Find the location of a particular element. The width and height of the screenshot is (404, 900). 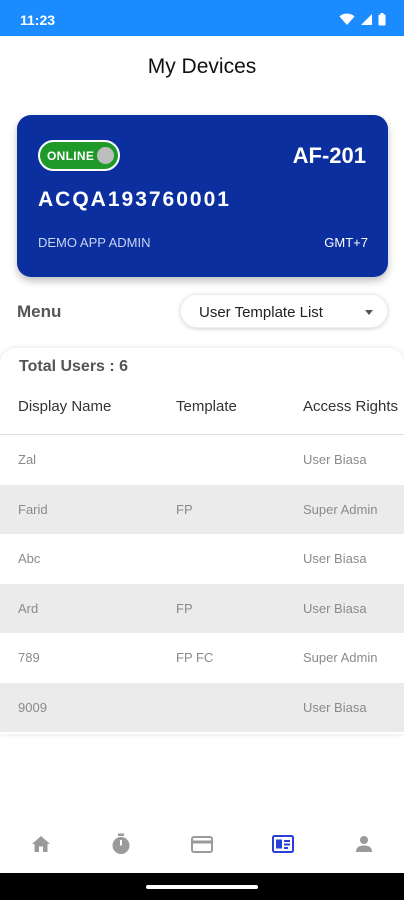

menu-dropdown: User Template List is located at coordinates (284, 311).